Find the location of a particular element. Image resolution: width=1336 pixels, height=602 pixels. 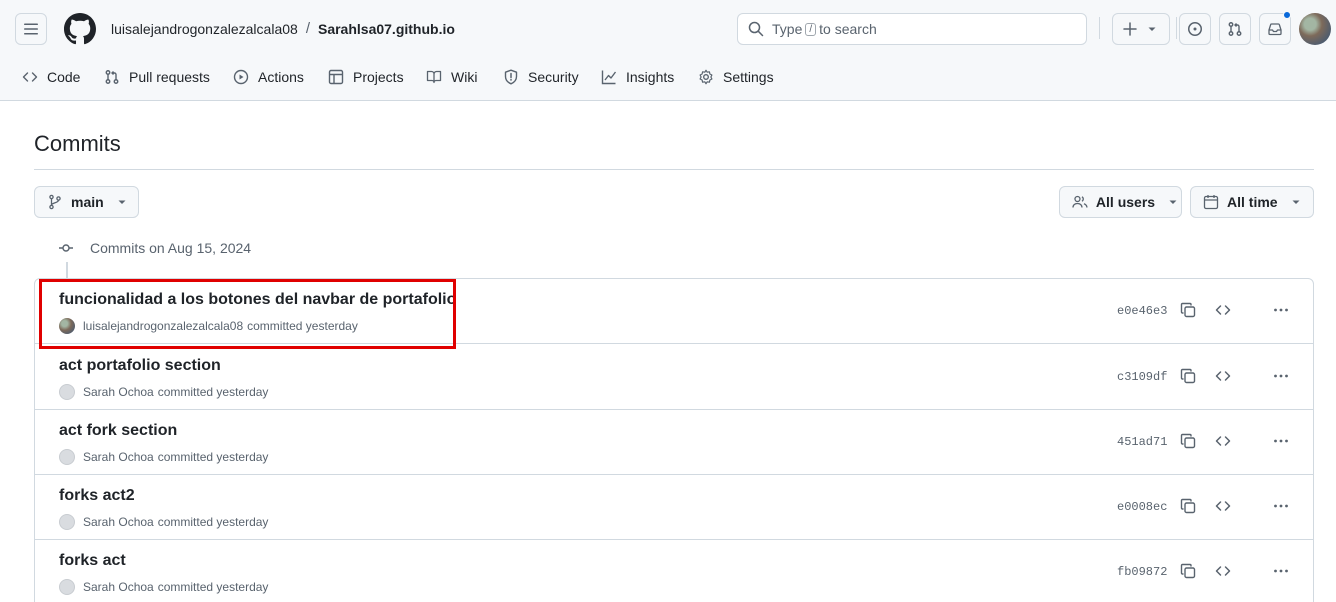

tab-label: Actions is located at coordinates (281, 77).